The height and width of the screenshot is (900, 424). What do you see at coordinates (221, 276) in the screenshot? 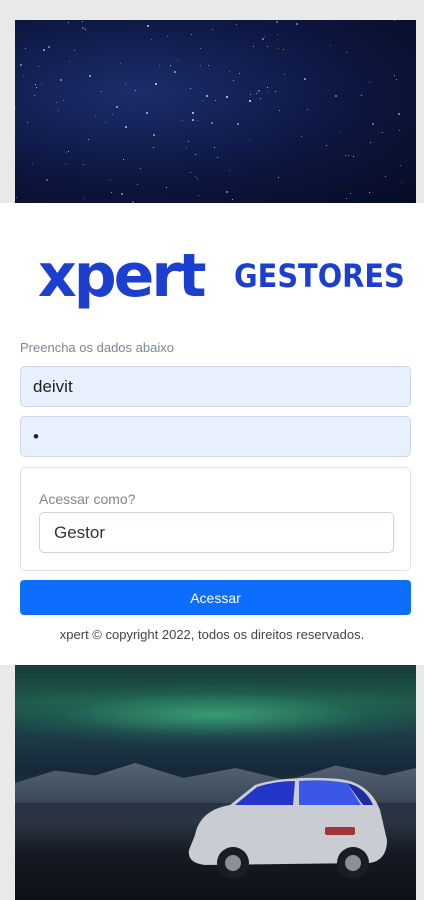
I see `xpert-gestores-logo: xpert GESTORES` at bounding box center [221, 276].